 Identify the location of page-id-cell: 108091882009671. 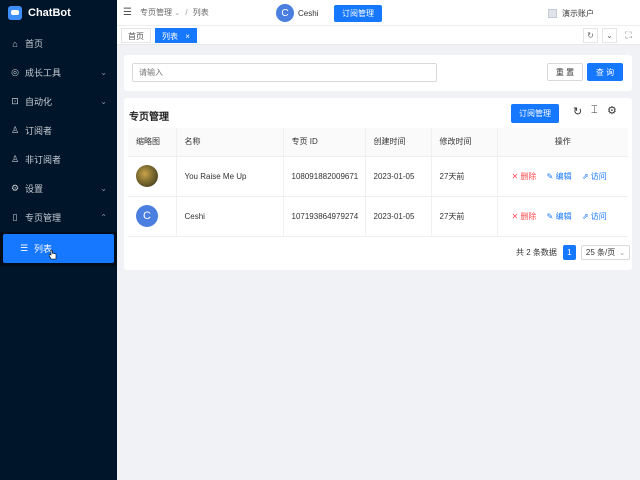
(323, 176).